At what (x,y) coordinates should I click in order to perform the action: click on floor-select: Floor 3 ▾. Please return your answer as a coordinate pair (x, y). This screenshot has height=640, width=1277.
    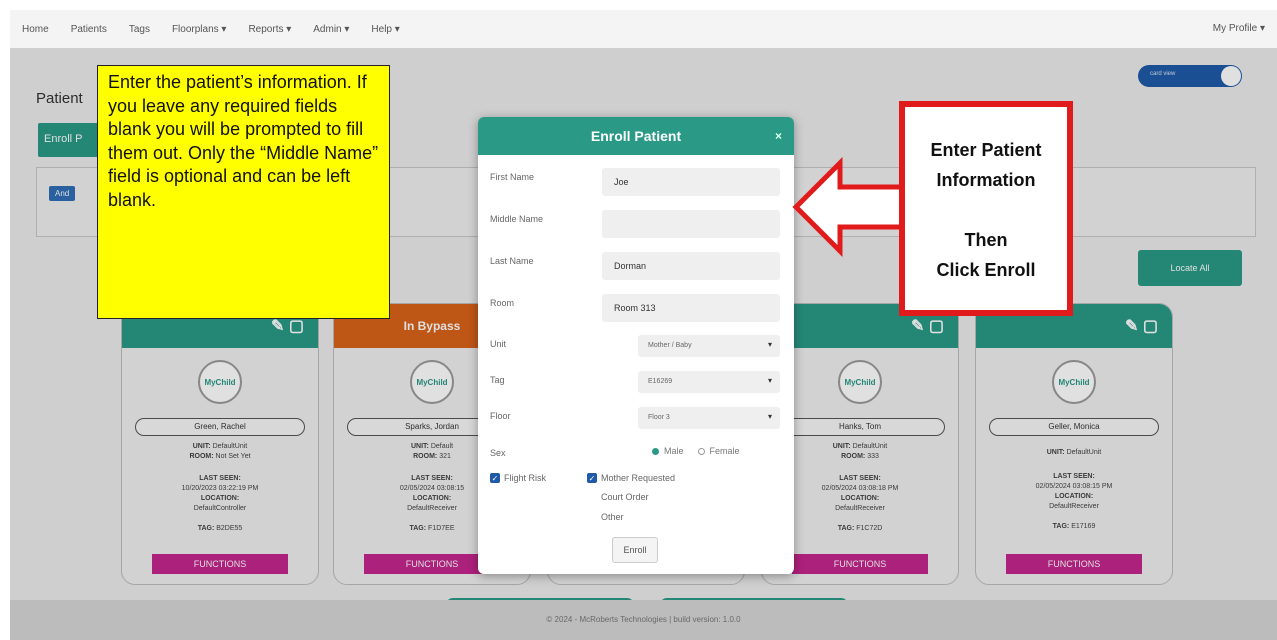
    Looking at the image, I should click on (709, 418).